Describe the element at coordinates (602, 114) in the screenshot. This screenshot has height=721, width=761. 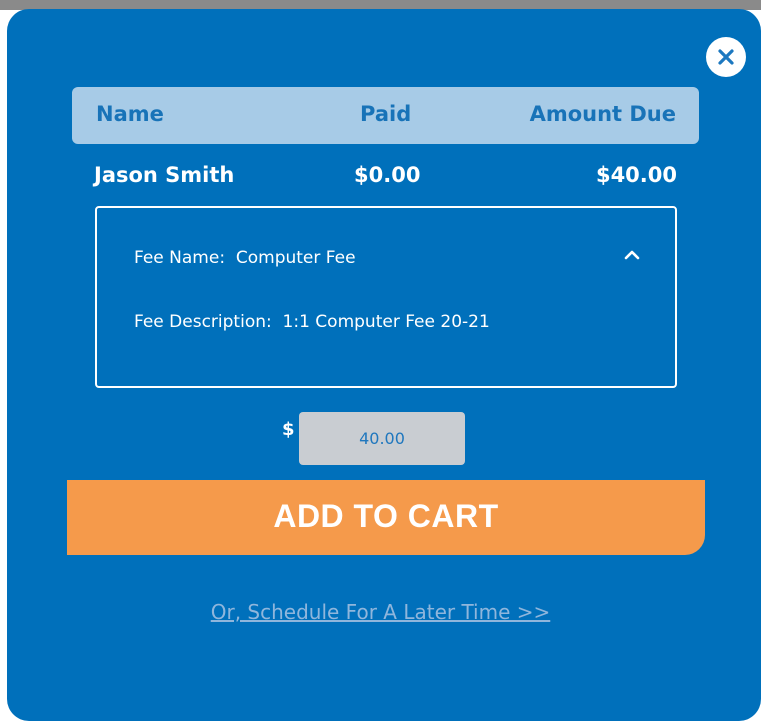
I see `column-header-amount-due: Amount Due` at that location.